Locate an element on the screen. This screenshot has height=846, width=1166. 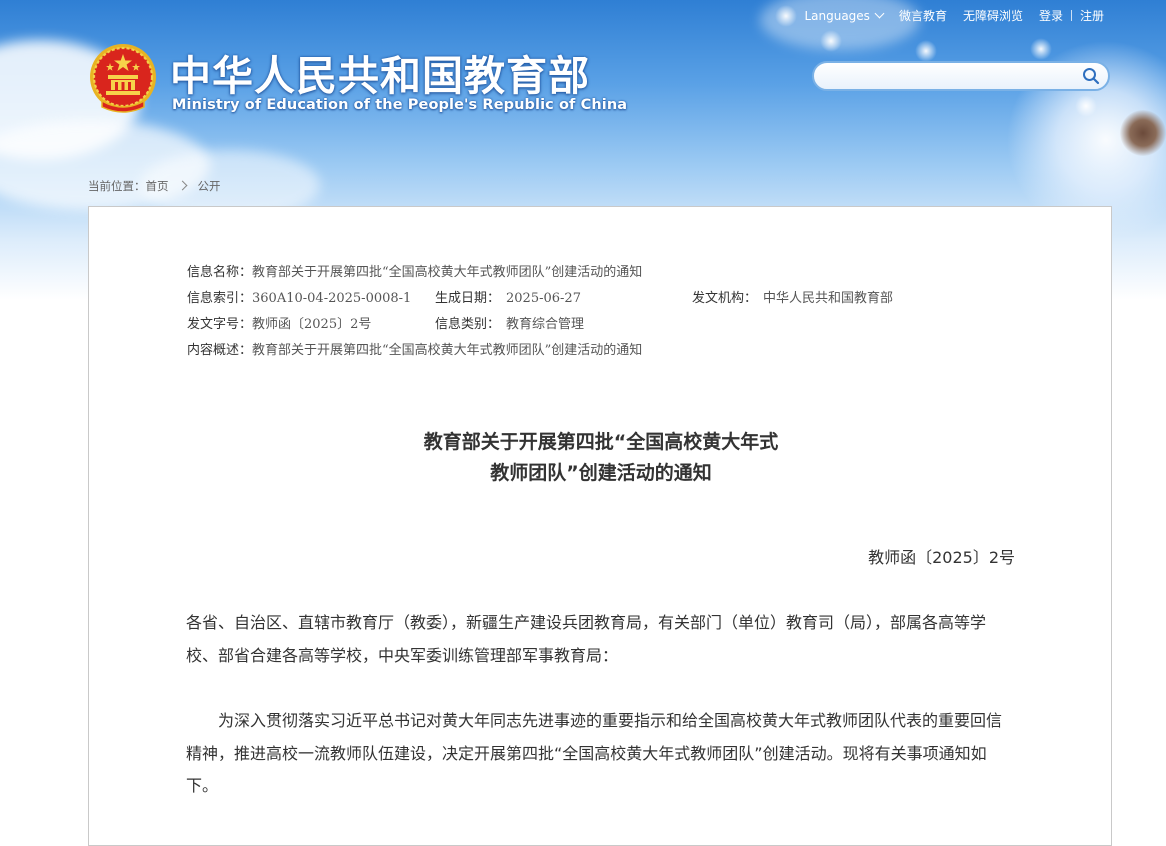
info-name-label: 信息名称： is located at coordinates (220, 272).